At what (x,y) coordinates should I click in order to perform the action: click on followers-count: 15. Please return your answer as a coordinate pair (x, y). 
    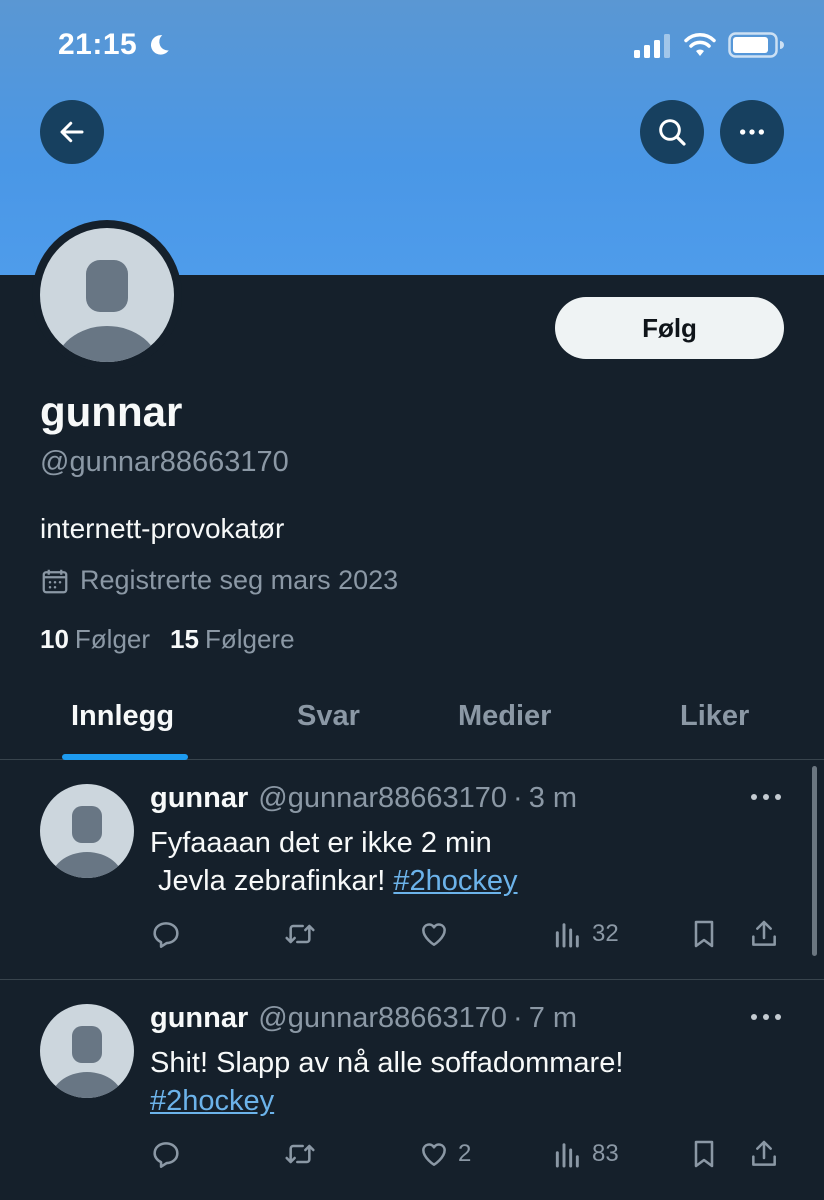
    Looking at the image, I should click on (184, 639).